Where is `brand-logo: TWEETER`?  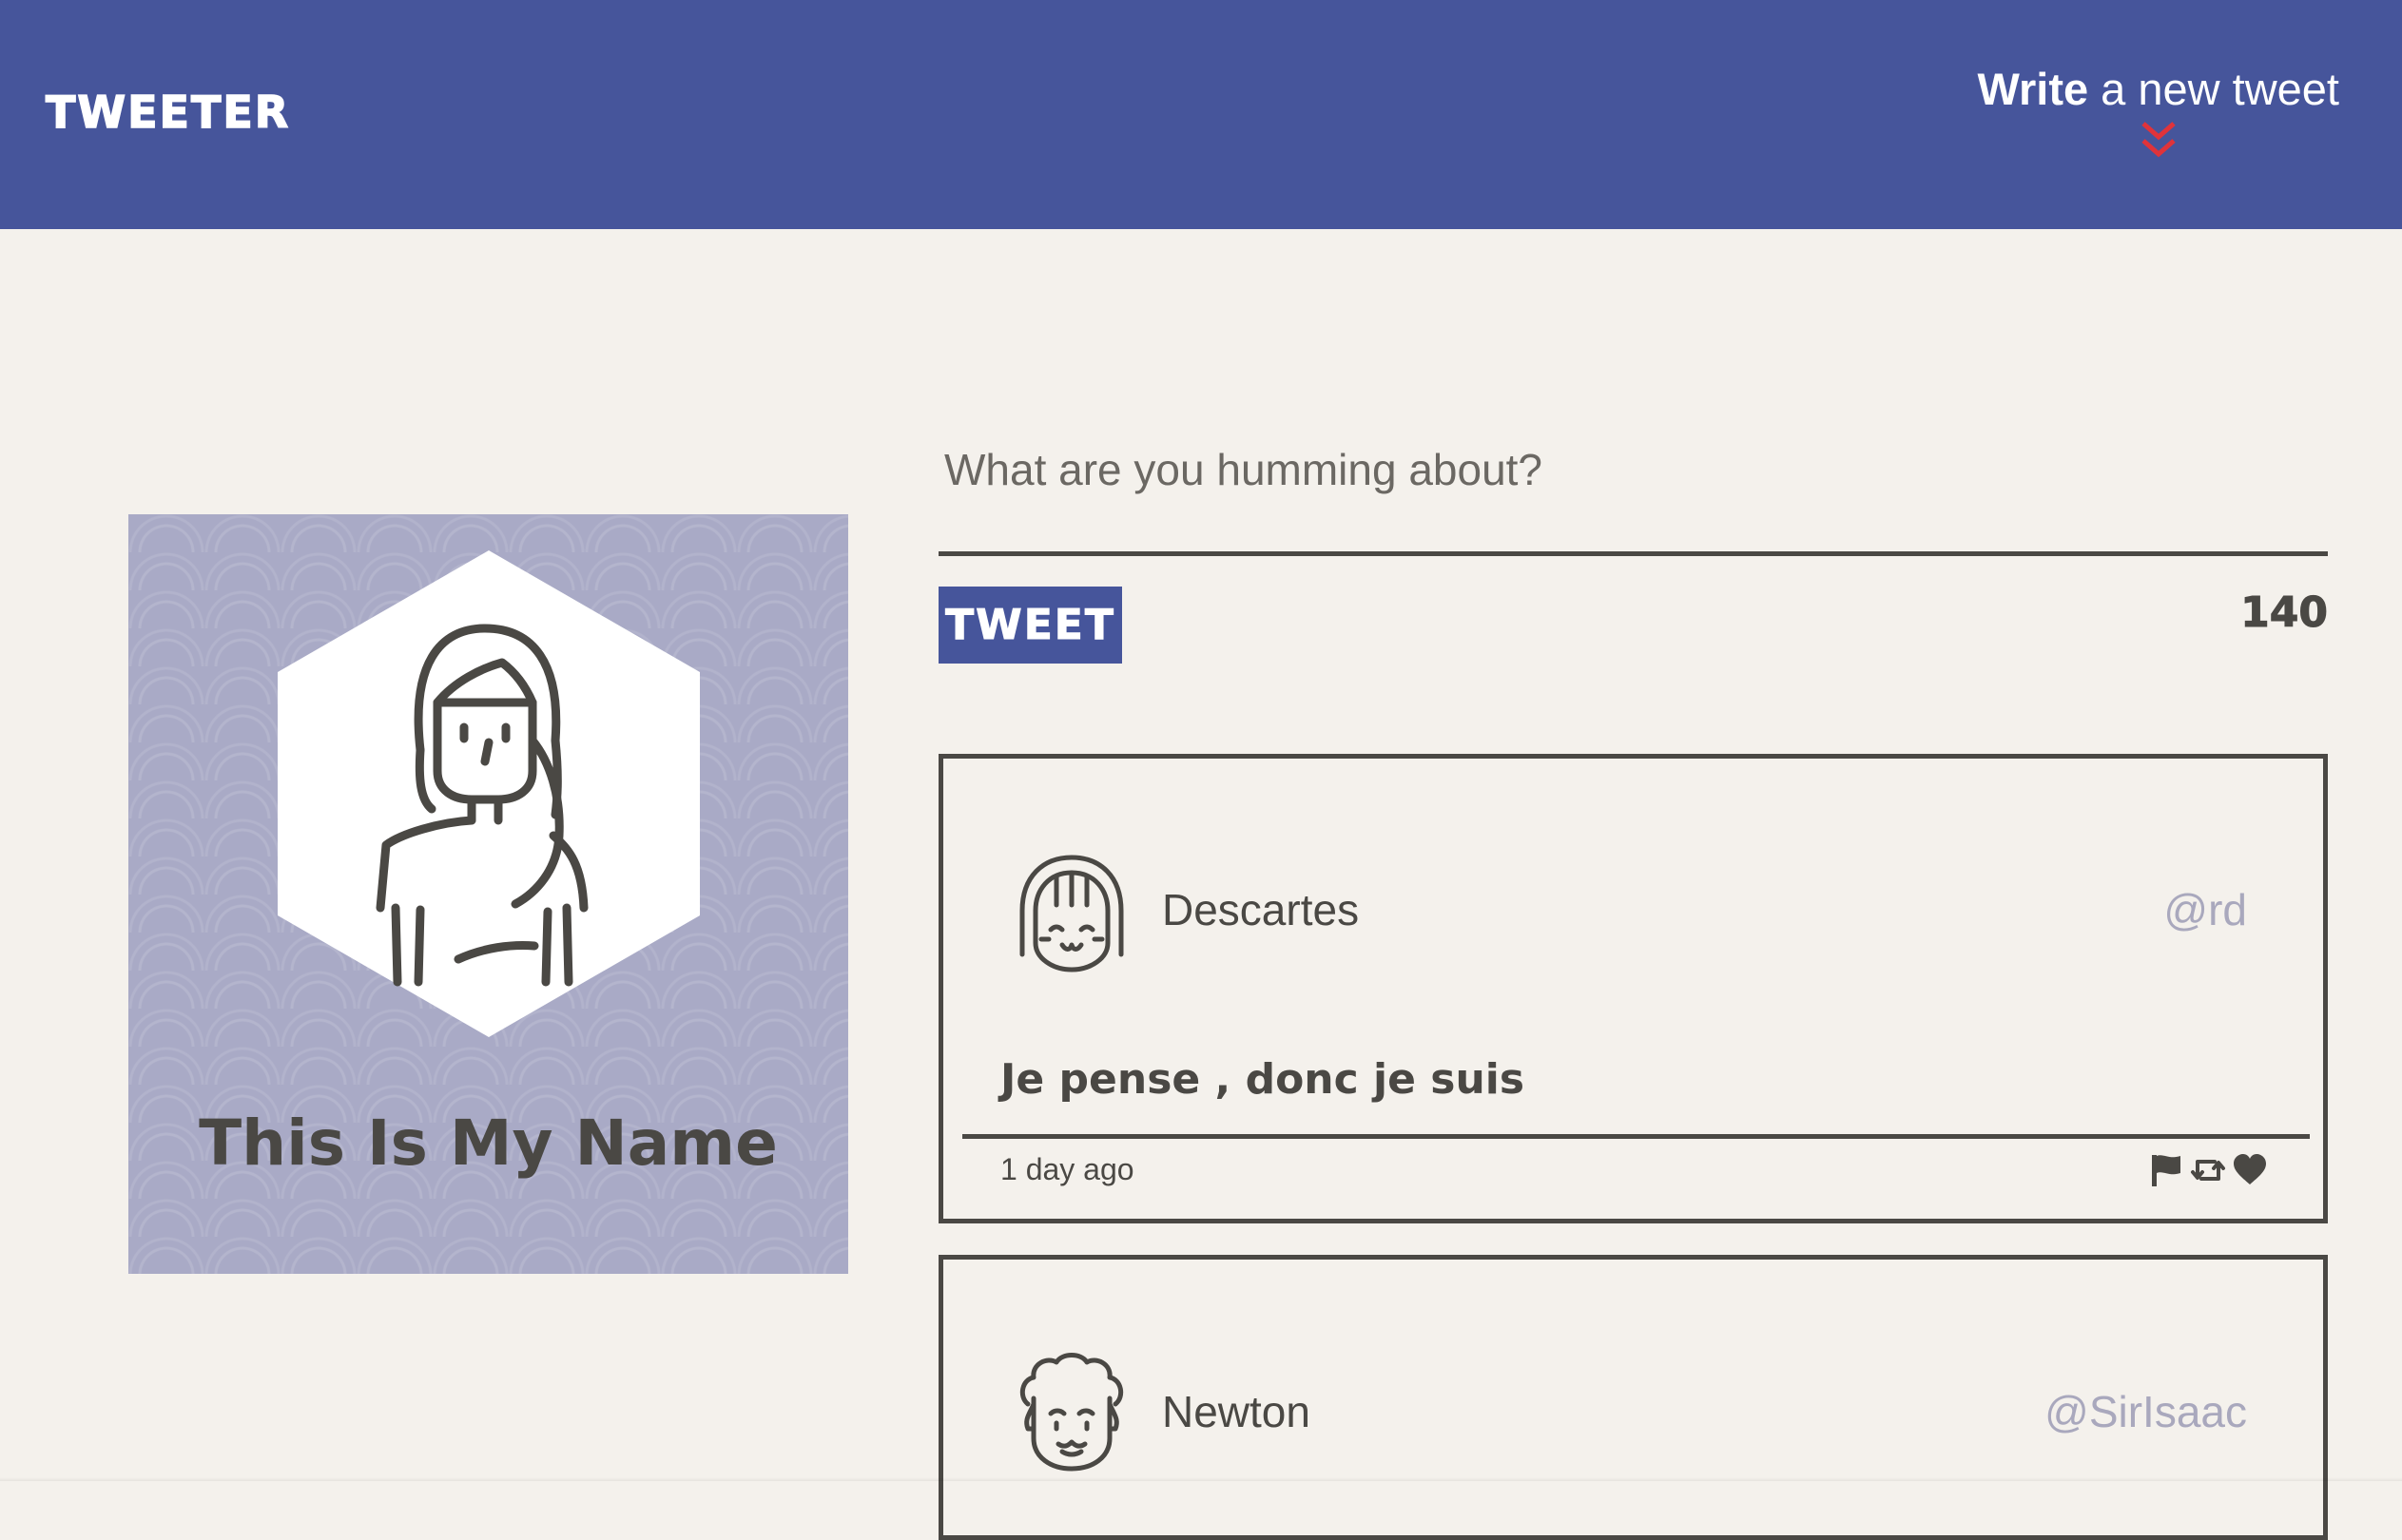
brand-logo: TWEETER is located at coordinates (167, 112).